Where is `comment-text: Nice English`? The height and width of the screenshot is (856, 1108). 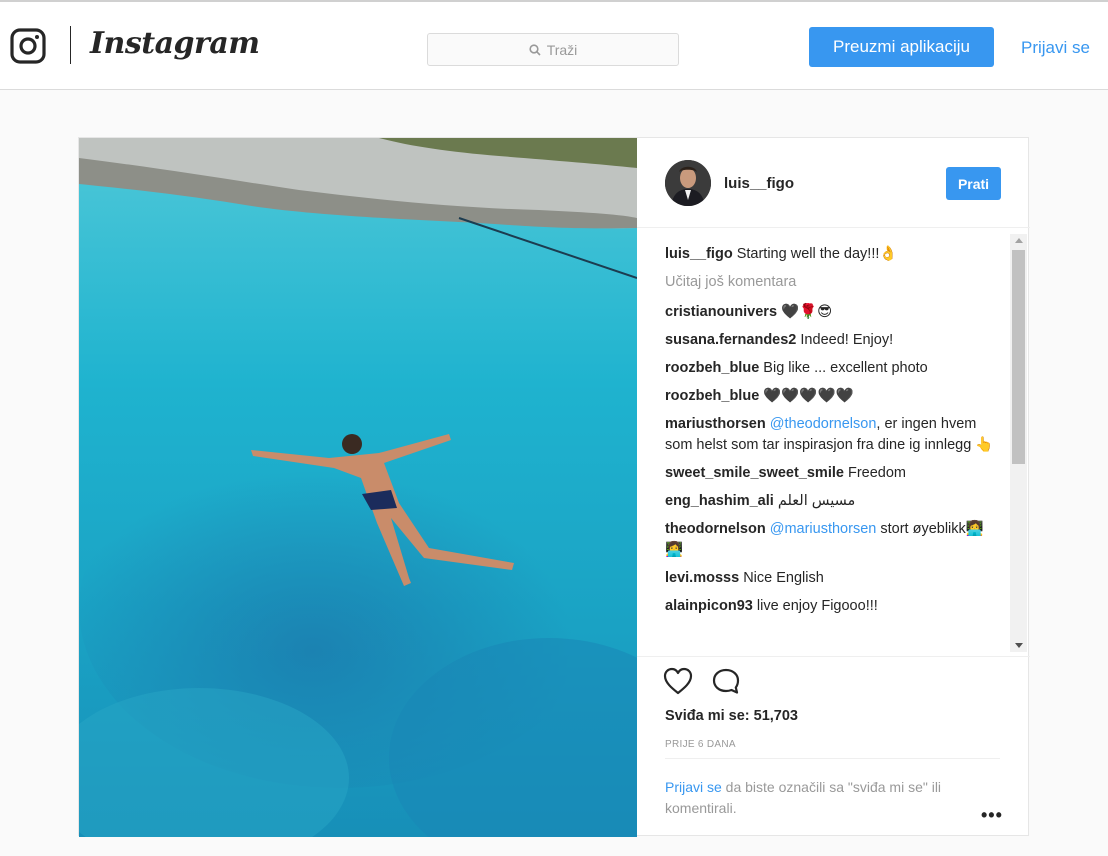 comment-text: Nice English is located at coordinates (783, 578).